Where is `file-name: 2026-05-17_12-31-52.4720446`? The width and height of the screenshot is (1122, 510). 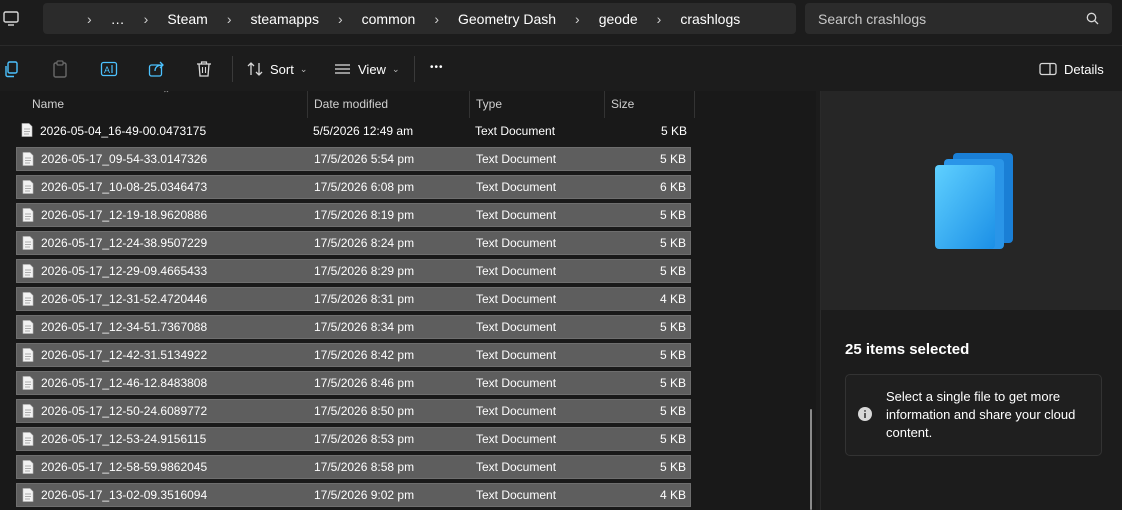 file-name: 2026-05-17_12-31-52.4720446 is located at coordinates (124, 299).